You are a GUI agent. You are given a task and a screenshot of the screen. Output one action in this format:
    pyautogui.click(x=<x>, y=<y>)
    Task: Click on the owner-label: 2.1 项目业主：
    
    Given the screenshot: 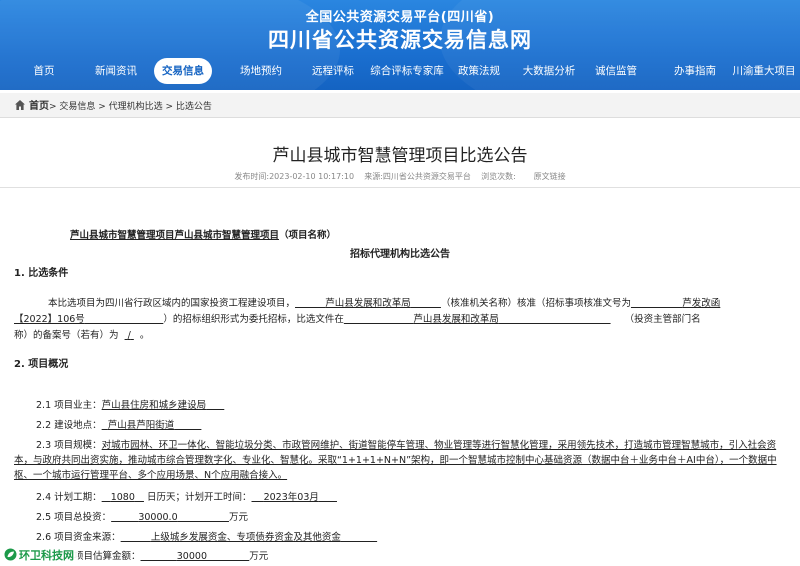 What is the action you would take?
    pyautogui.click(x=69, y=405)
    